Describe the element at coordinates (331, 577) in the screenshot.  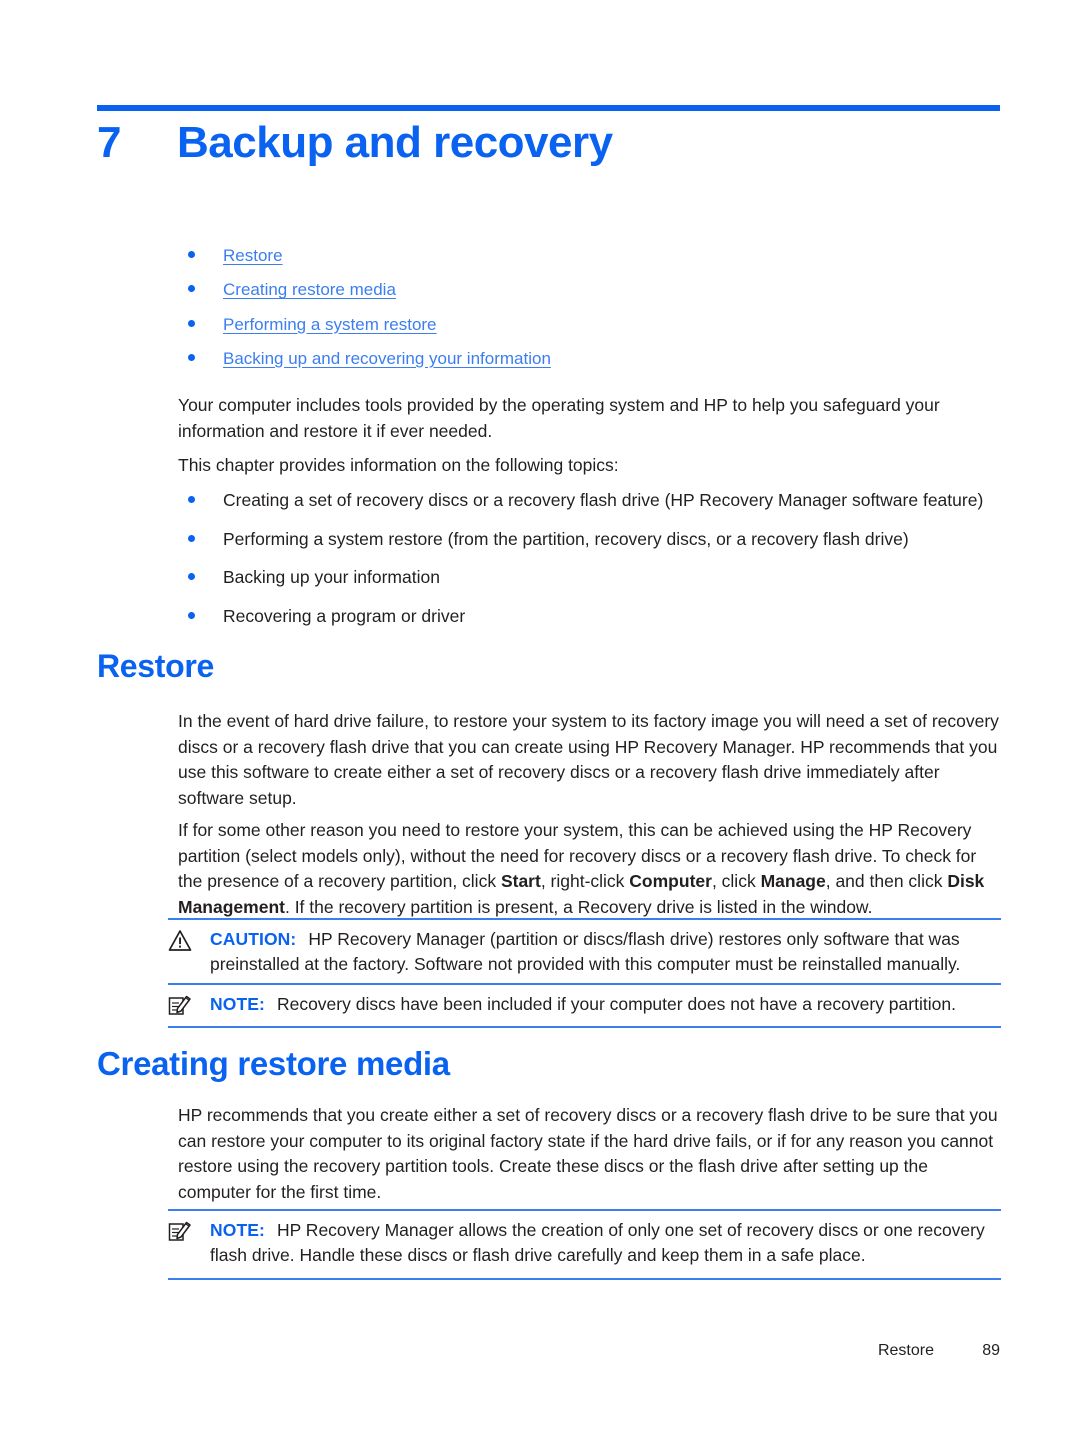
I see `topic-label: Backing up your information` at that location.